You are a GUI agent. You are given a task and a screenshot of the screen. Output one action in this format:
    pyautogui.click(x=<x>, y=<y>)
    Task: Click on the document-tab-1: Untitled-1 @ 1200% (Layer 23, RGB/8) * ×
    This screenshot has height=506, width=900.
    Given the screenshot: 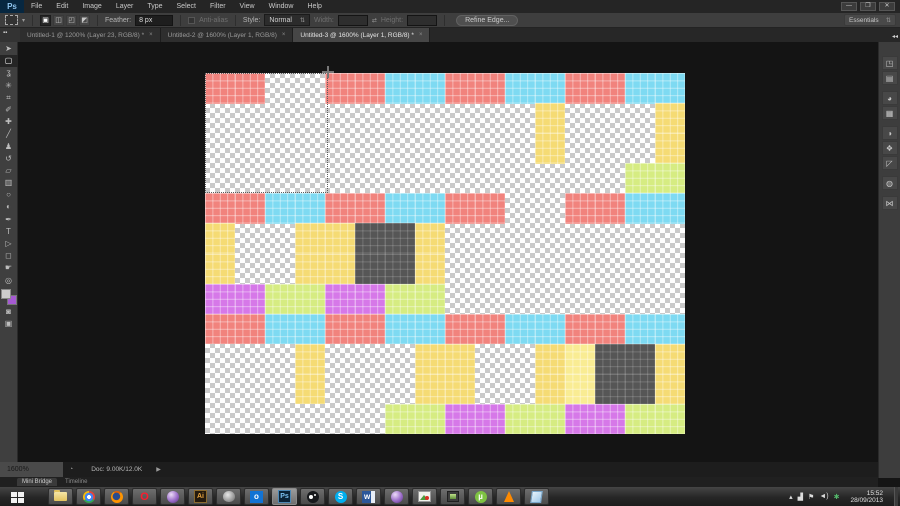 What is the action you would take?
    pyautogui.click(x=90, y=35)
    